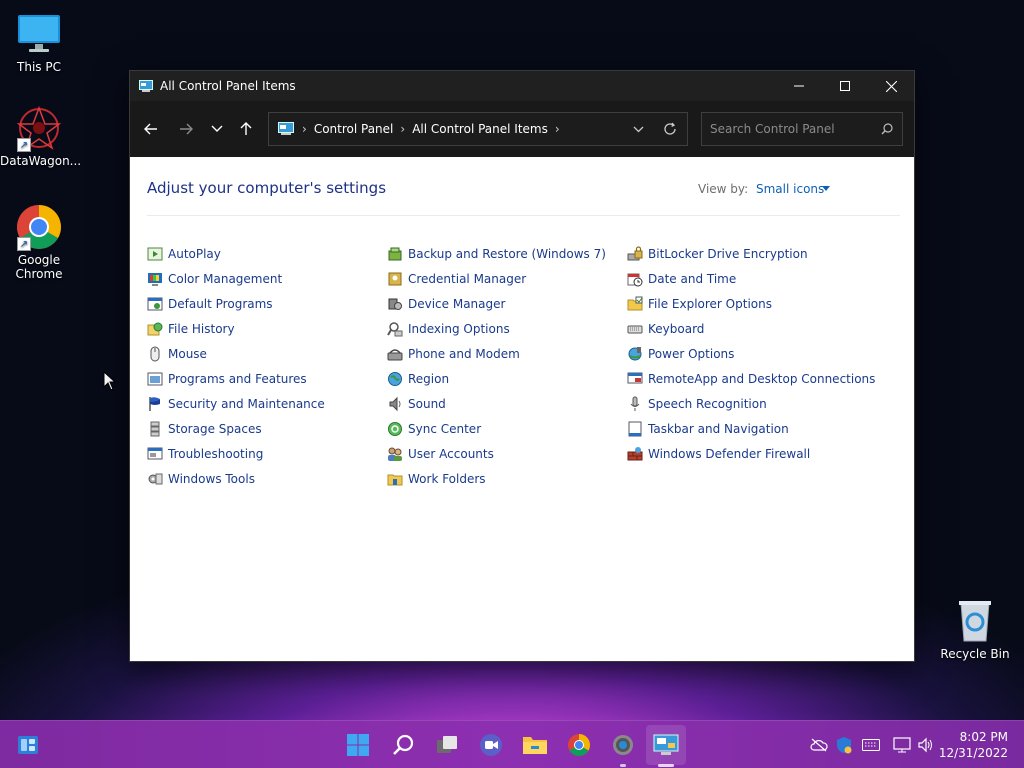 This screenshot has width=1024, height=768. What do you see at coordinates (429, 379) in the screenshot?
I see `cp-item-label: Region` at bounding box center [429, 379].